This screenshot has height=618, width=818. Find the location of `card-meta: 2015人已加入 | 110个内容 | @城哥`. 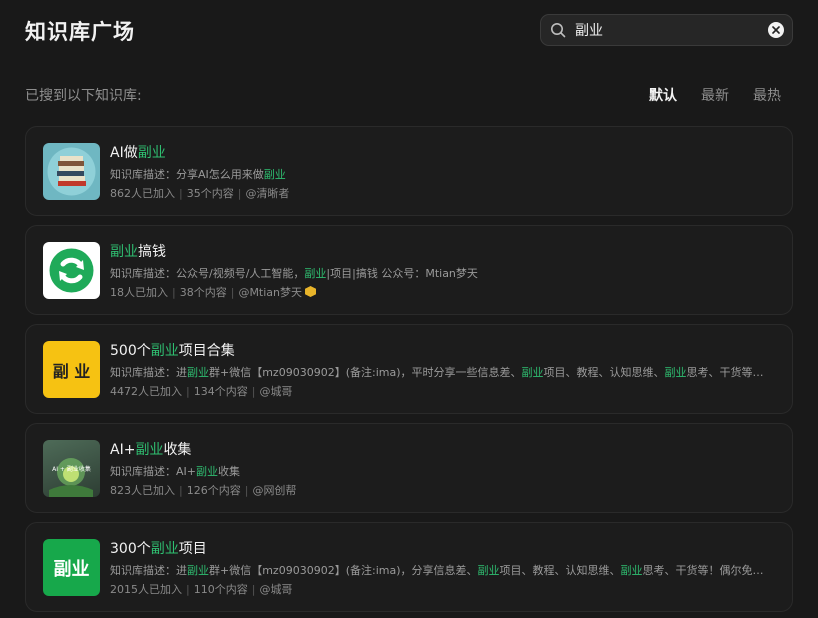

card-meta: 2015人已加入 | 110个内容 | @城哥 is located at coordinates (201, 589).